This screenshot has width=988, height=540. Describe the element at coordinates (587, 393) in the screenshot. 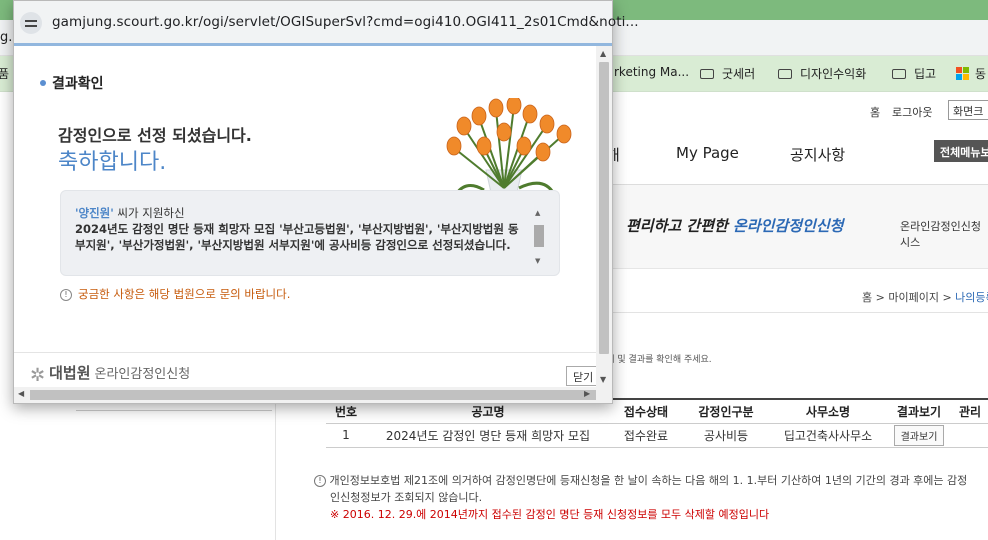

I see `scroll-right-icon: ▶` at that location.